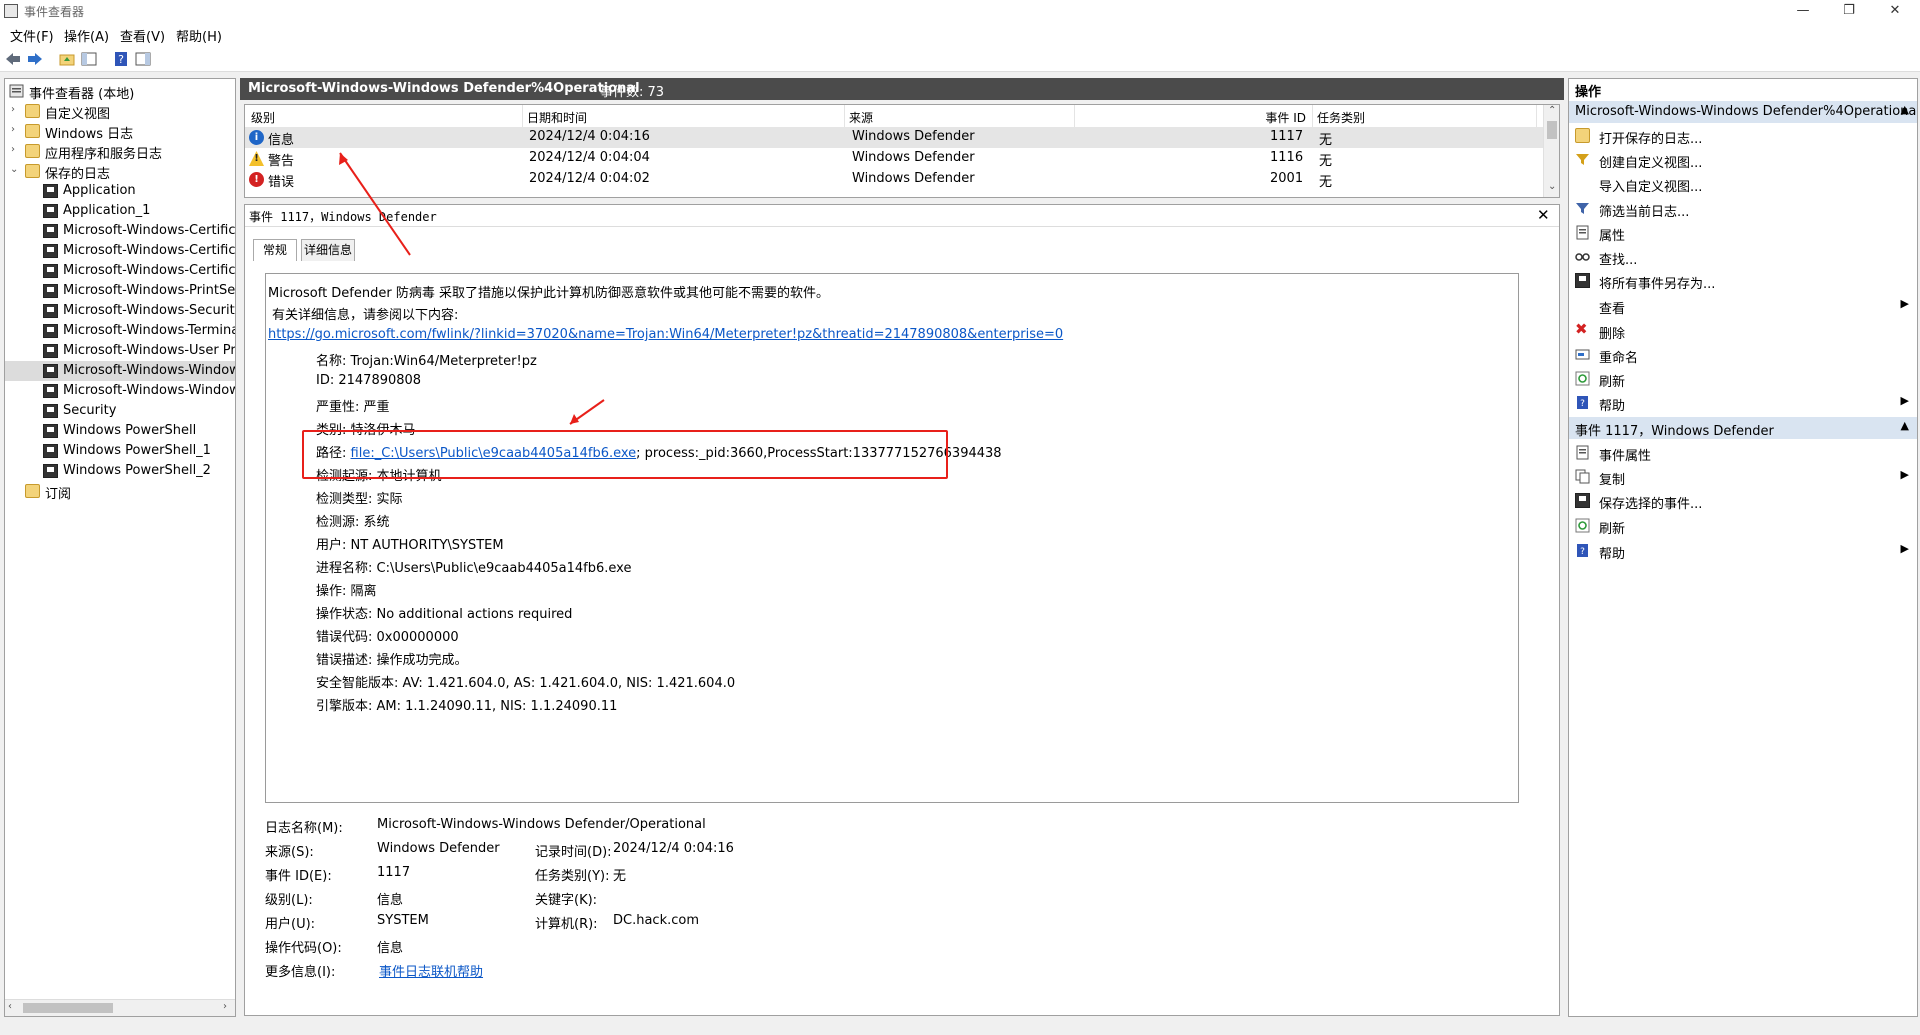 Image resolution: width=1920 pixels, height=1035 pixels. What do you see at coordinates (1326, 182) in the screenshot?
I see `cell-task: 无` at bounding box center [1326, 182].